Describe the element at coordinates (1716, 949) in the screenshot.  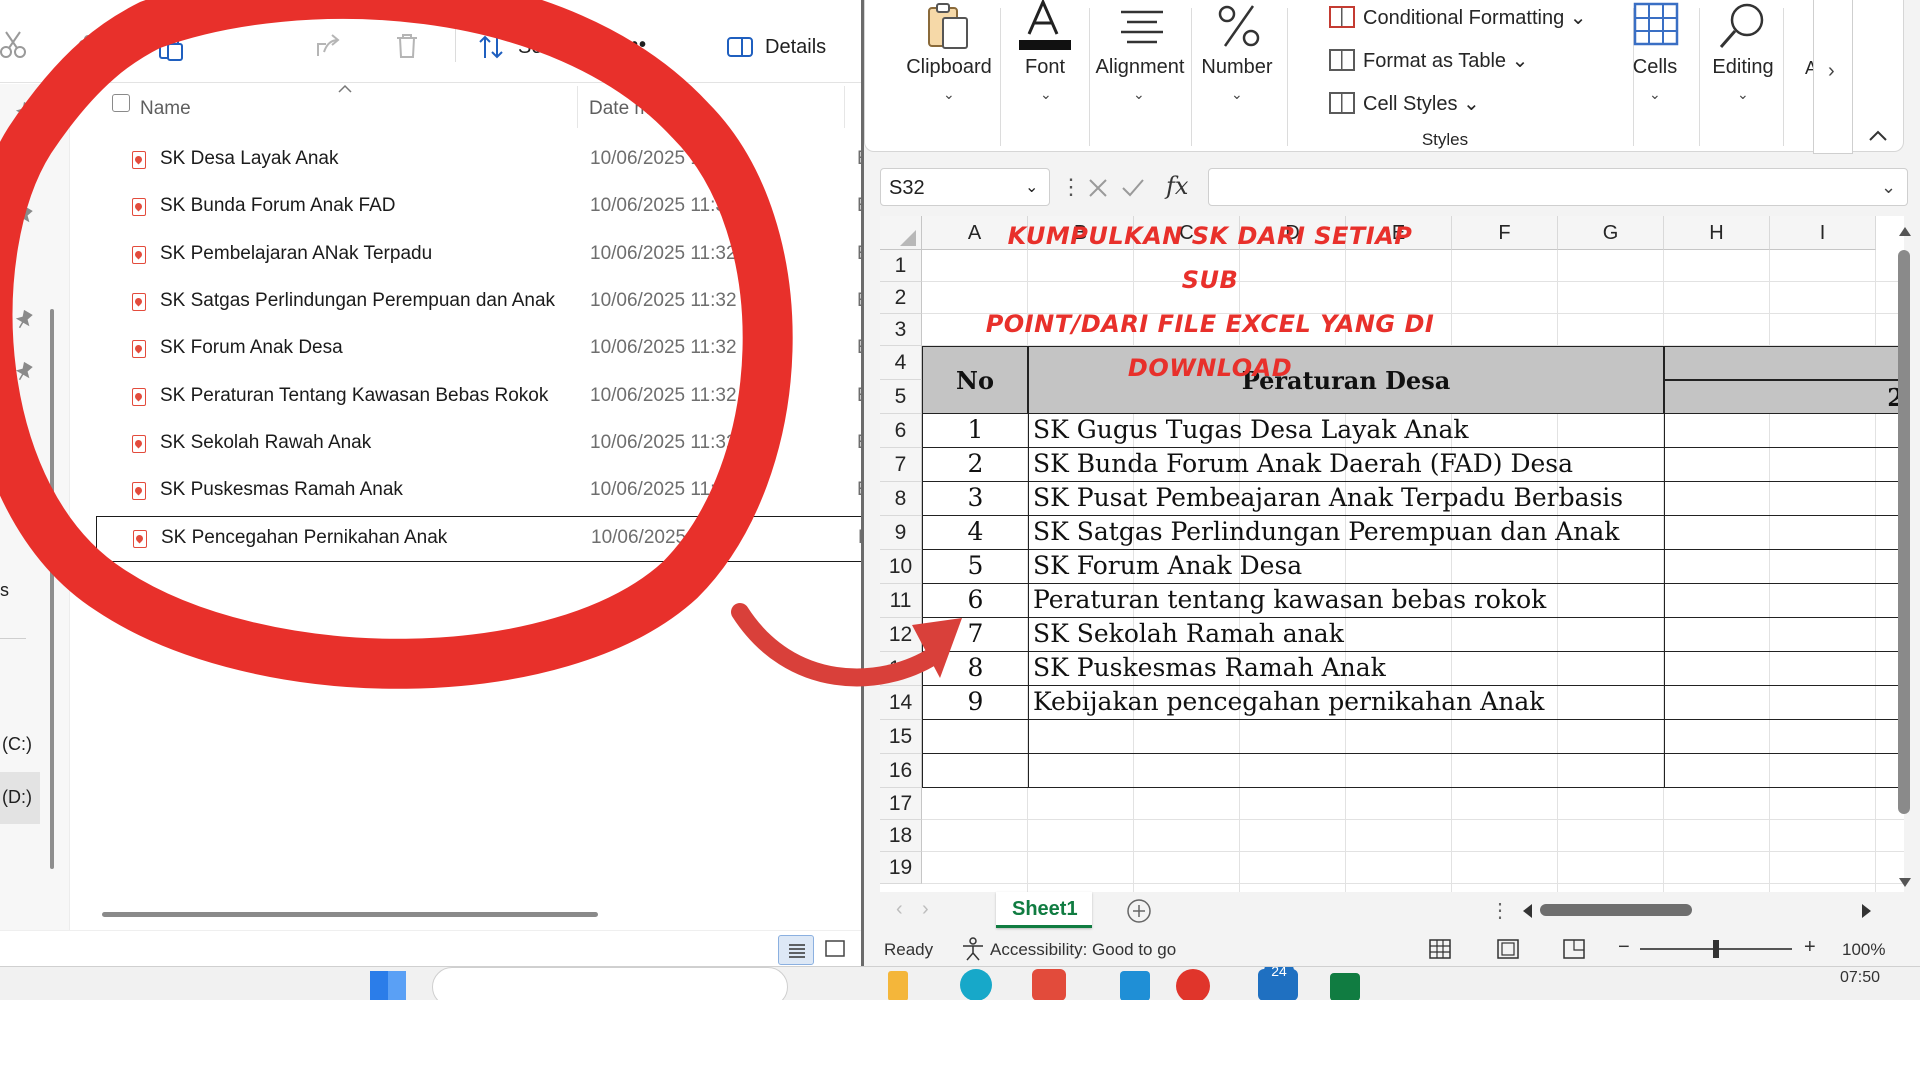
I see `zoom-slider-thumb` at that location.